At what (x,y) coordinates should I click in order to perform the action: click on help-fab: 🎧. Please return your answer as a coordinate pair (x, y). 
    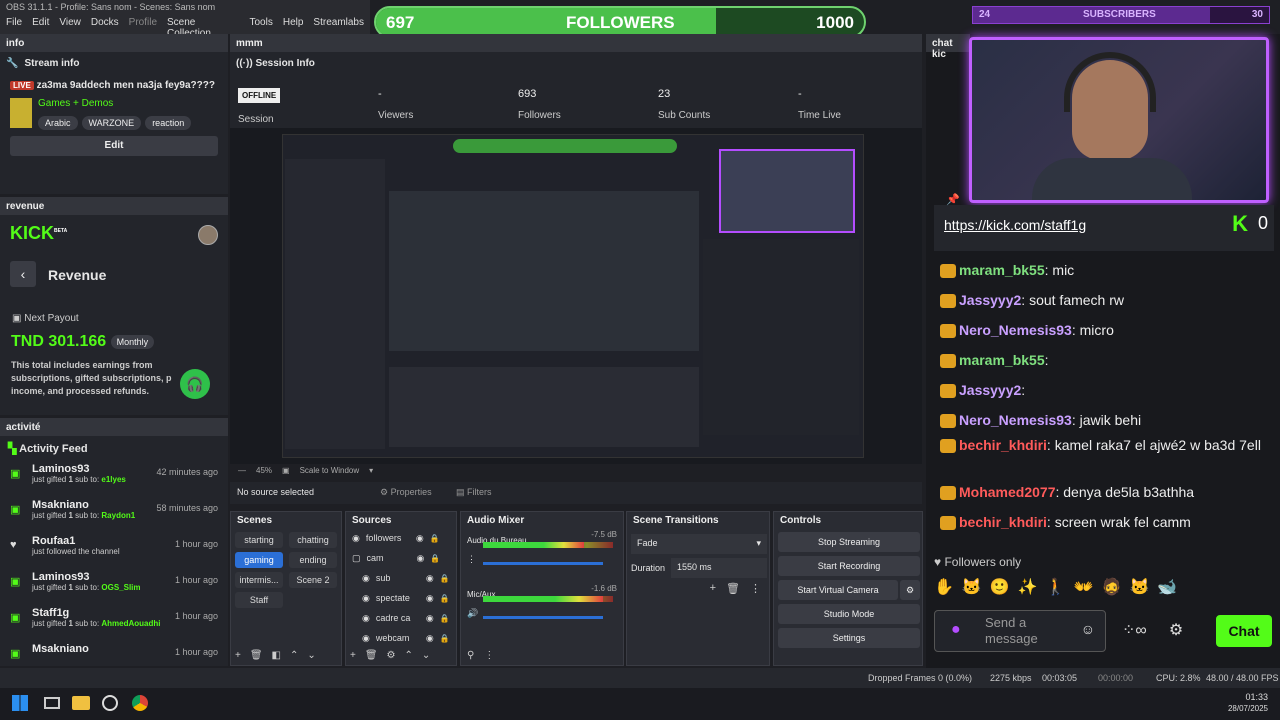
    Looking at the image, I should click on (195, 384).